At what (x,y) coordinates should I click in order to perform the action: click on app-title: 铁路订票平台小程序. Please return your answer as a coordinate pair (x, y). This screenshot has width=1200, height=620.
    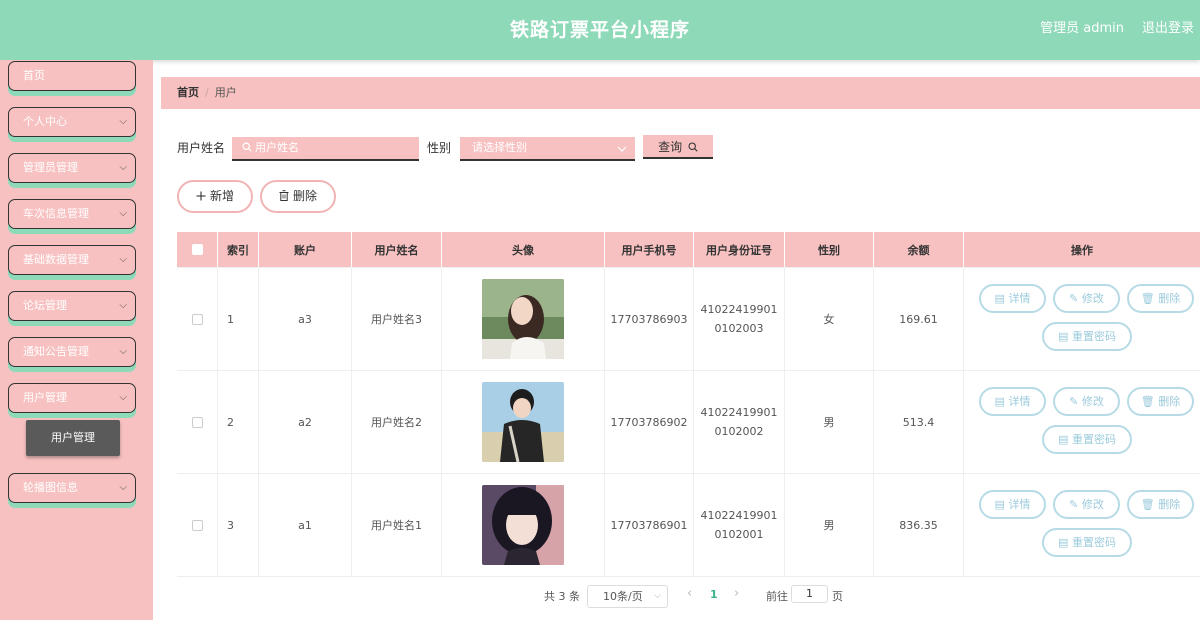
    Looking at the image, I should click on (599, 30).